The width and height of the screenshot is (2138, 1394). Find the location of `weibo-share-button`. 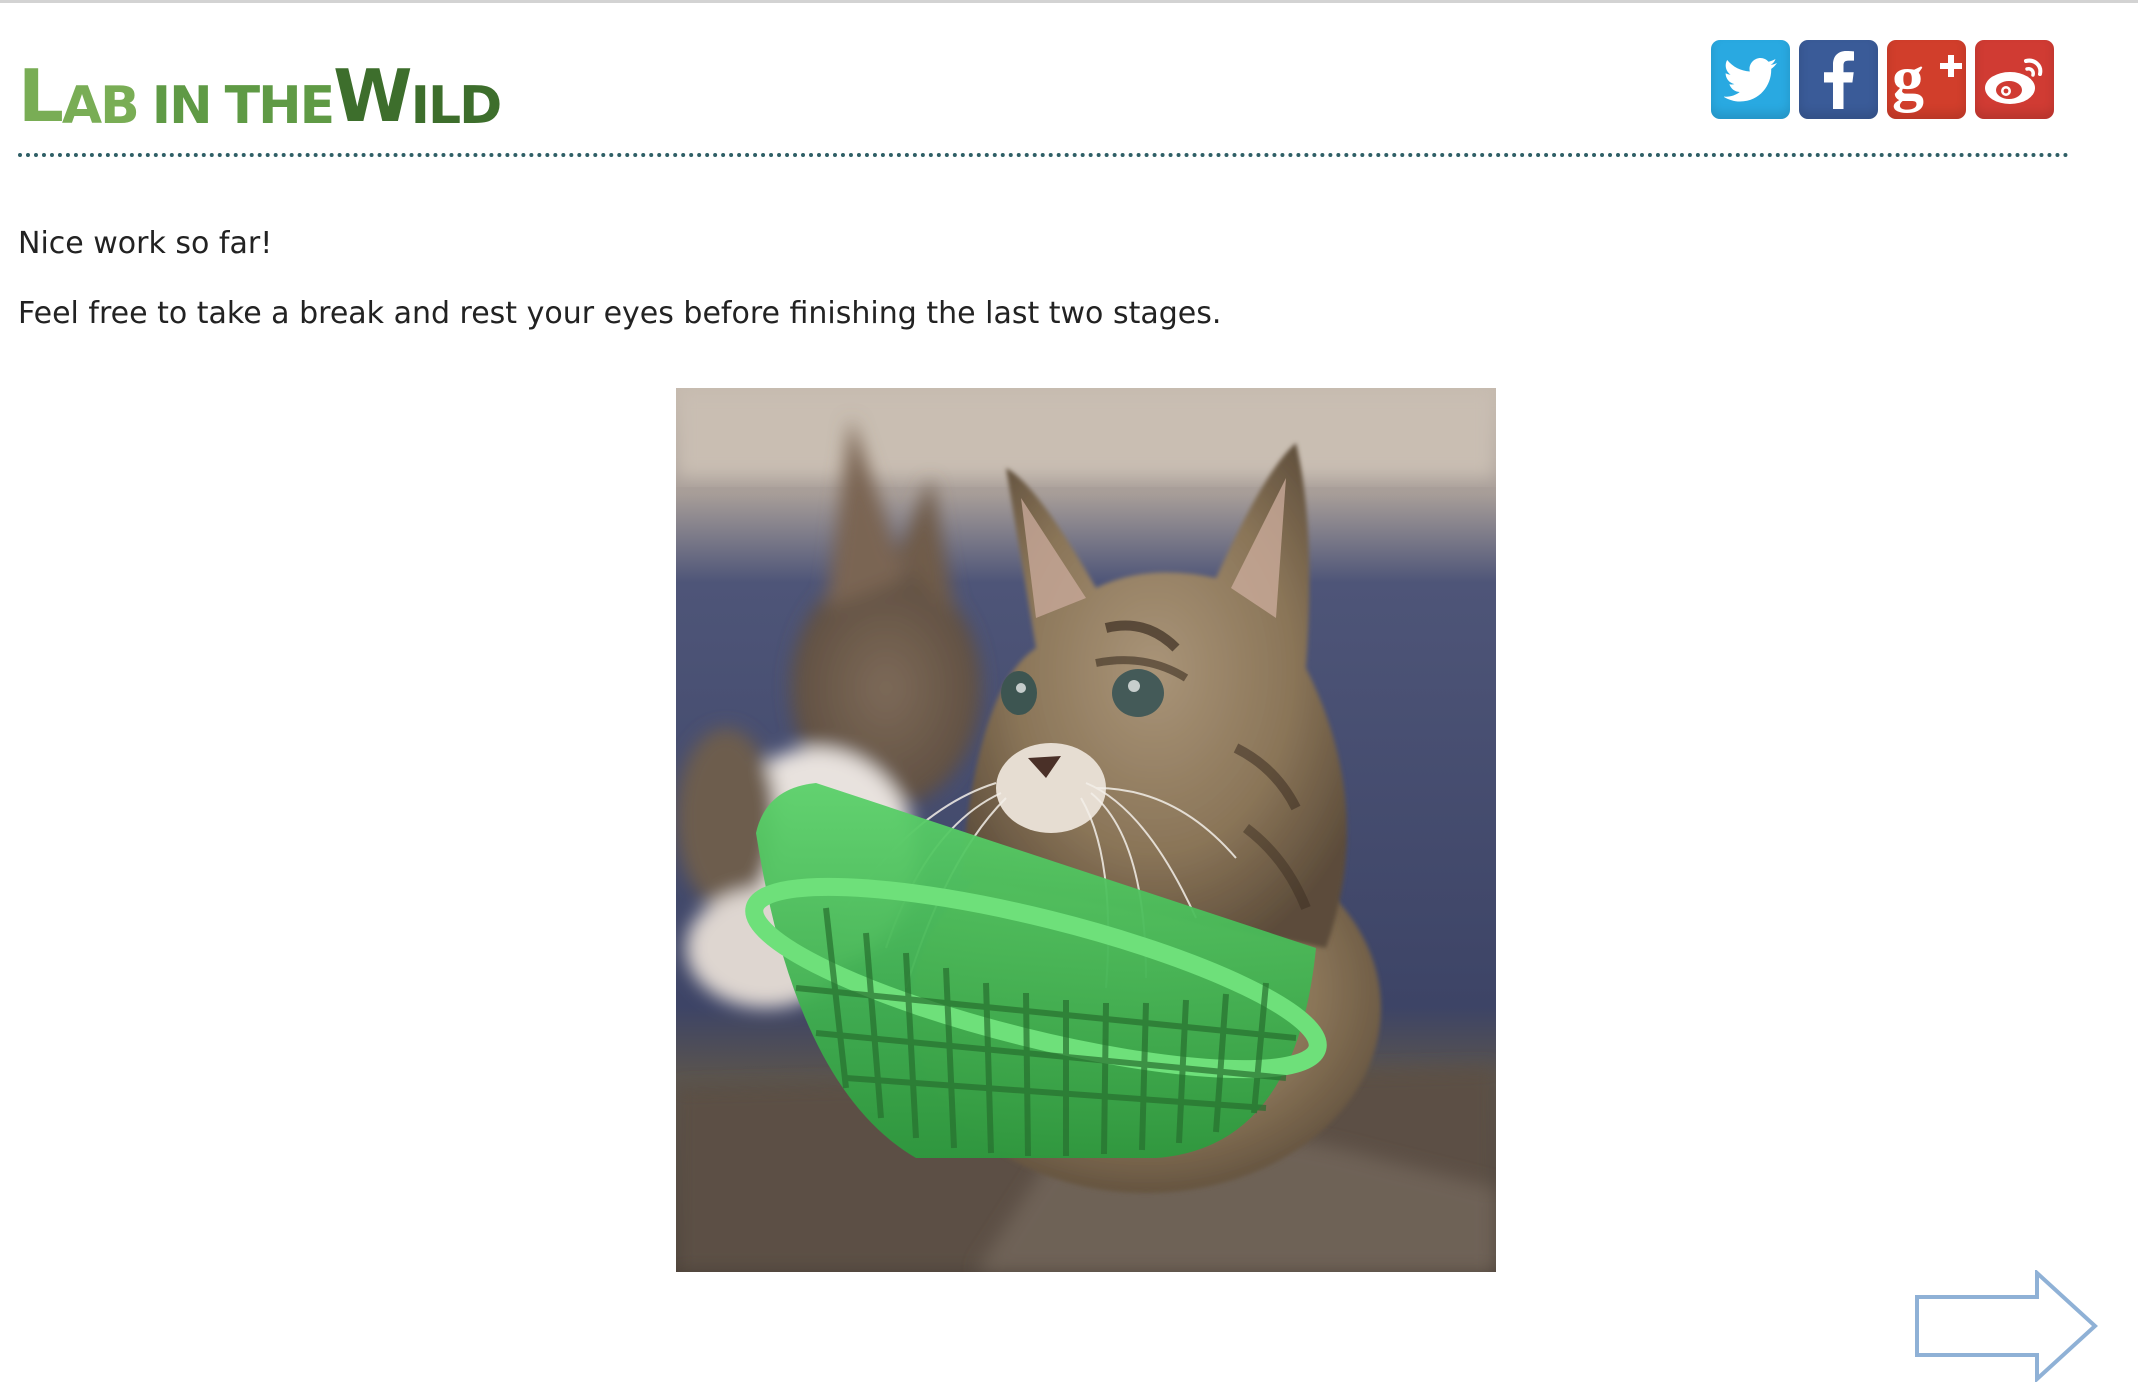

weibo-share-button is located at coordinates (2014, 79).